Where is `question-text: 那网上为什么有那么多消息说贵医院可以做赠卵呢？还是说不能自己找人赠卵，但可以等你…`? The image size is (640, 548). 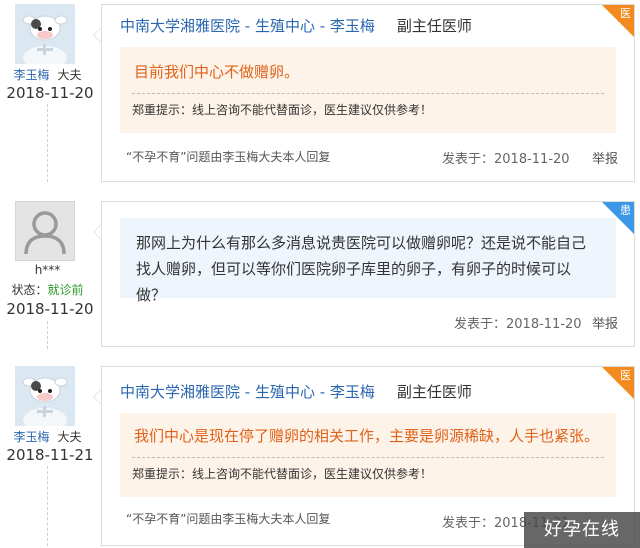 question-text: 那网上为什么有那么多消息说贵医院可以做赠卵呢？还是说不能自己找人赠卵，但可以等你… is located at coordinates (368, 261).